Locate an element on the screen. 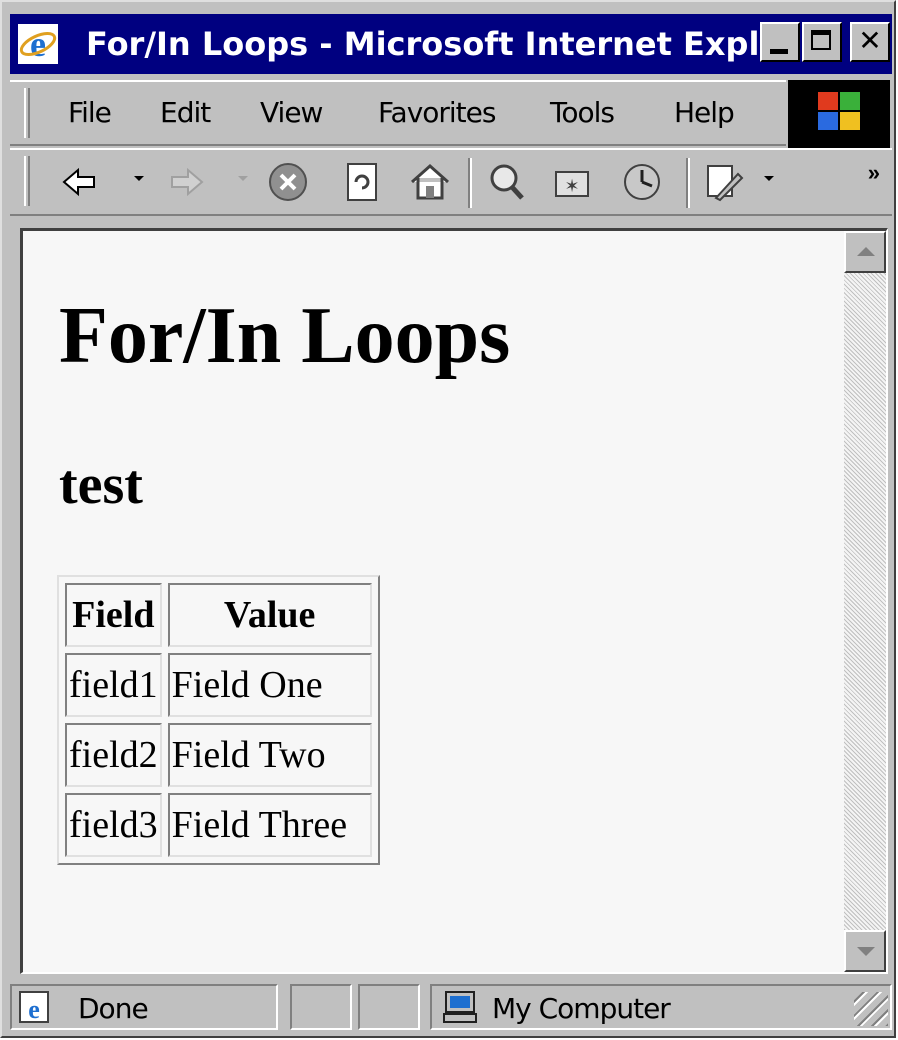 The width and height of the screenshot is (898, 1040). menu-file: File is located at coordinates (90, 112).